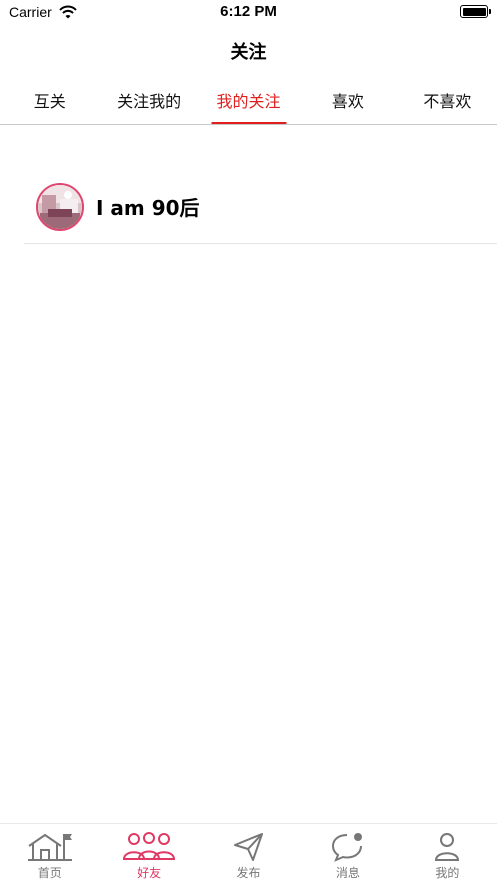  Describe the element at coordinates (447, 846) in the screenshot. I see `profile-icon` at that location.